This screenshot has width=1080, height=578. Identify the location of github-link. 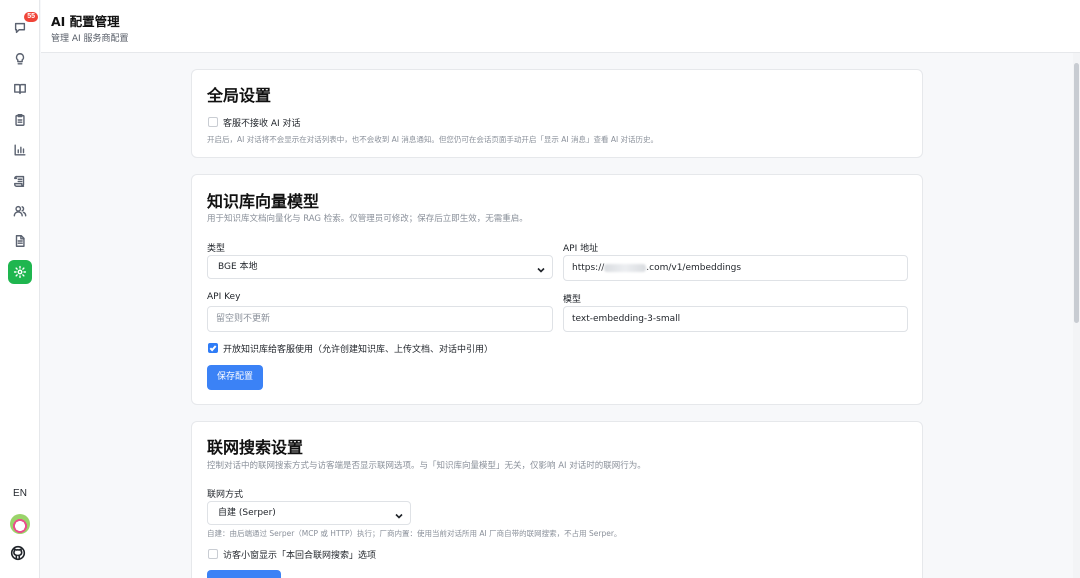
(20, 555).